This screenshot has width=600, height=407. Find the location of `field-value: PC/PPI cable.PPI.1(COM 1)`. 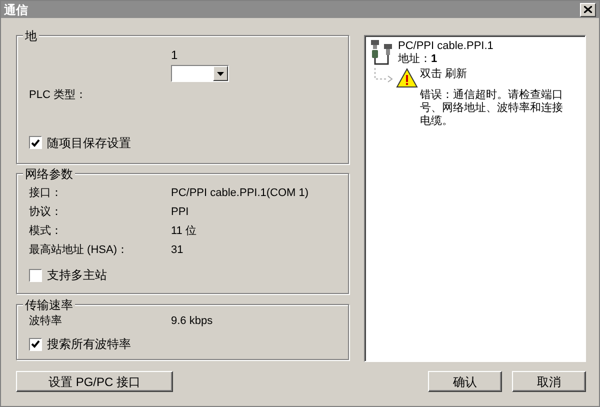

field-value: PC/PPI cable.PPI.1(COM 1) is located at coordinates (240, 194).